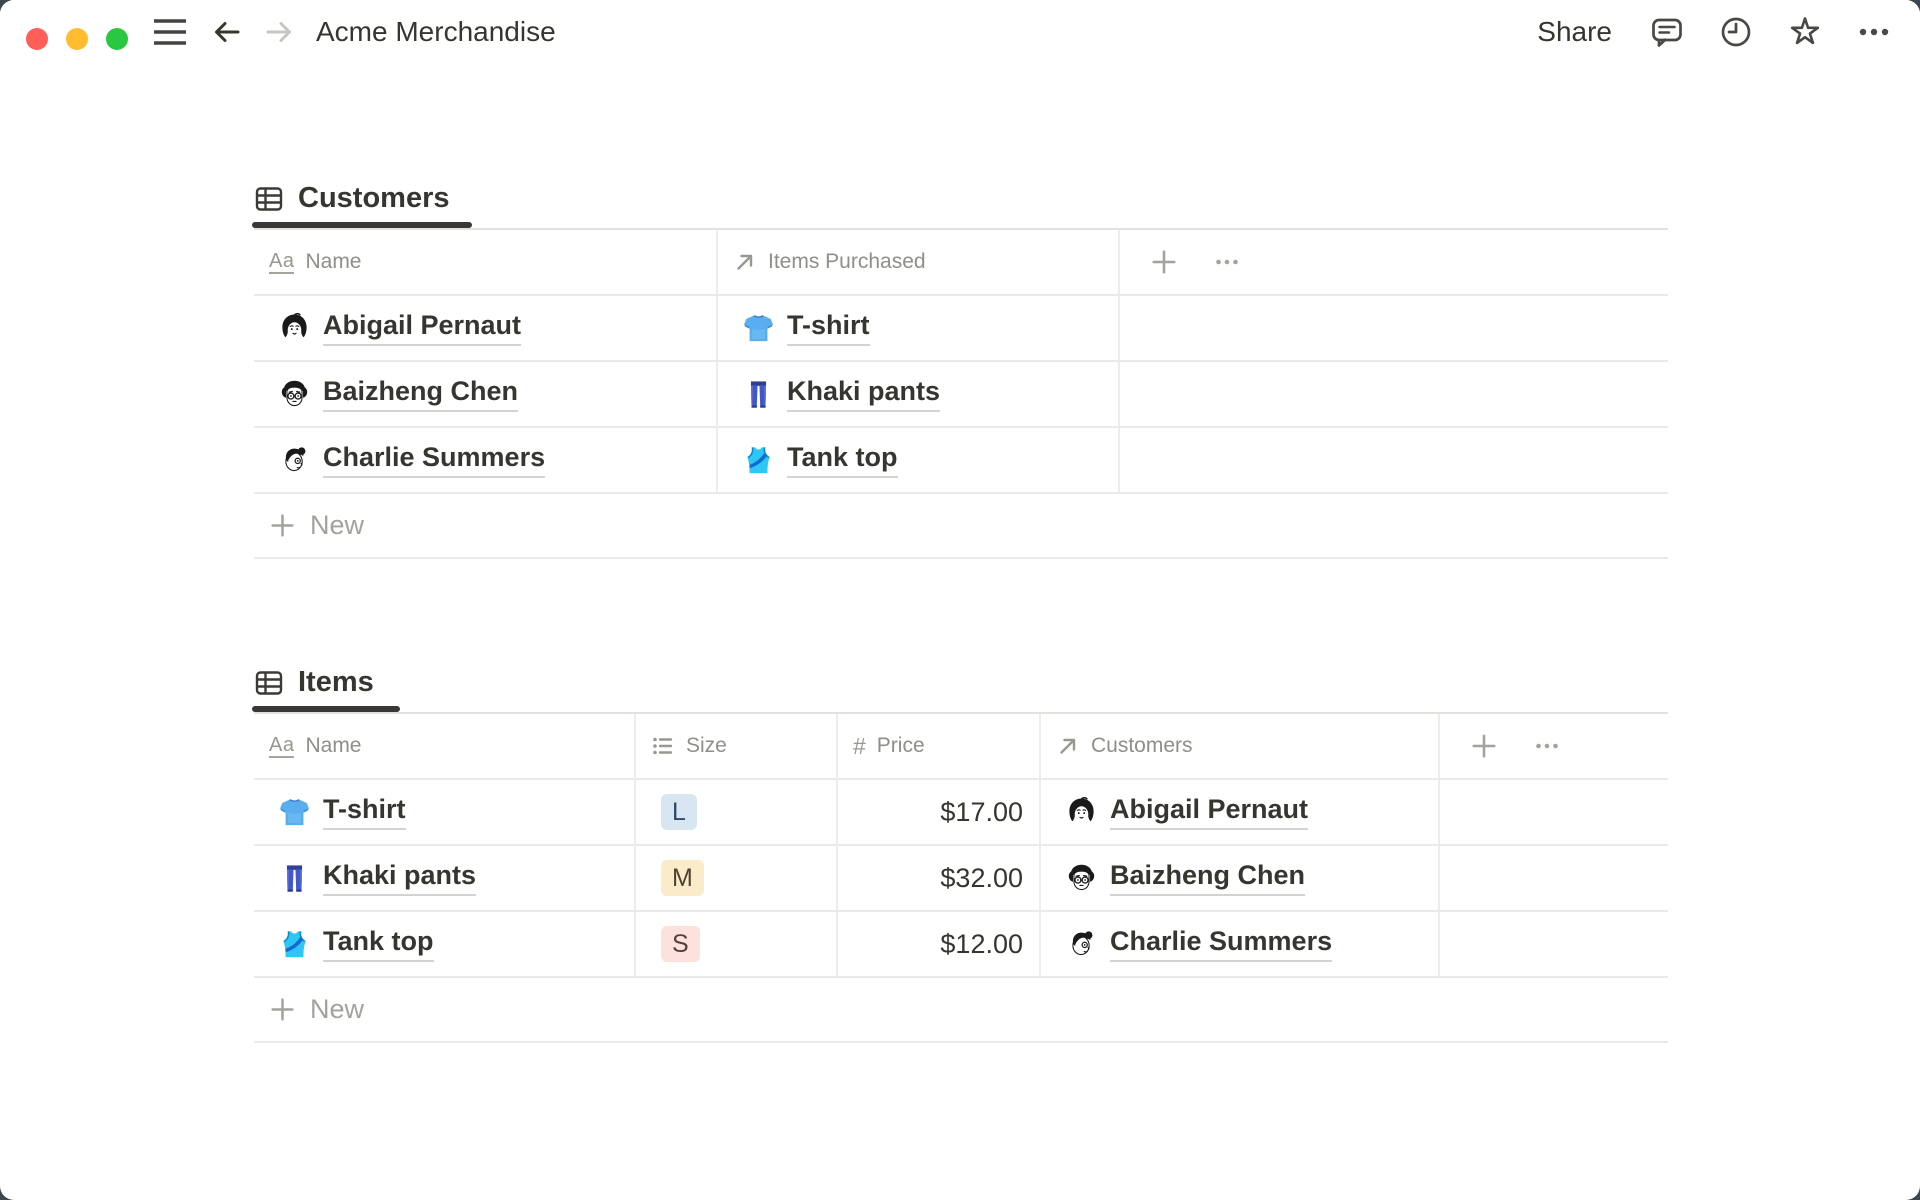 This screenshot has height=1200, width=1920. Describe the element at coordinates (939, 812) in the screenshot. I see `price-cell: $17.00` at that location.